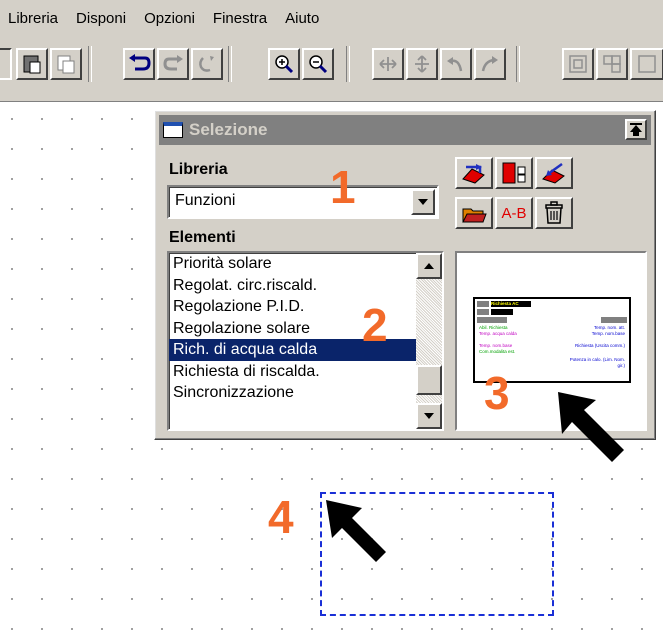  I want to click on library-label: Libreria, so click(198, 169).